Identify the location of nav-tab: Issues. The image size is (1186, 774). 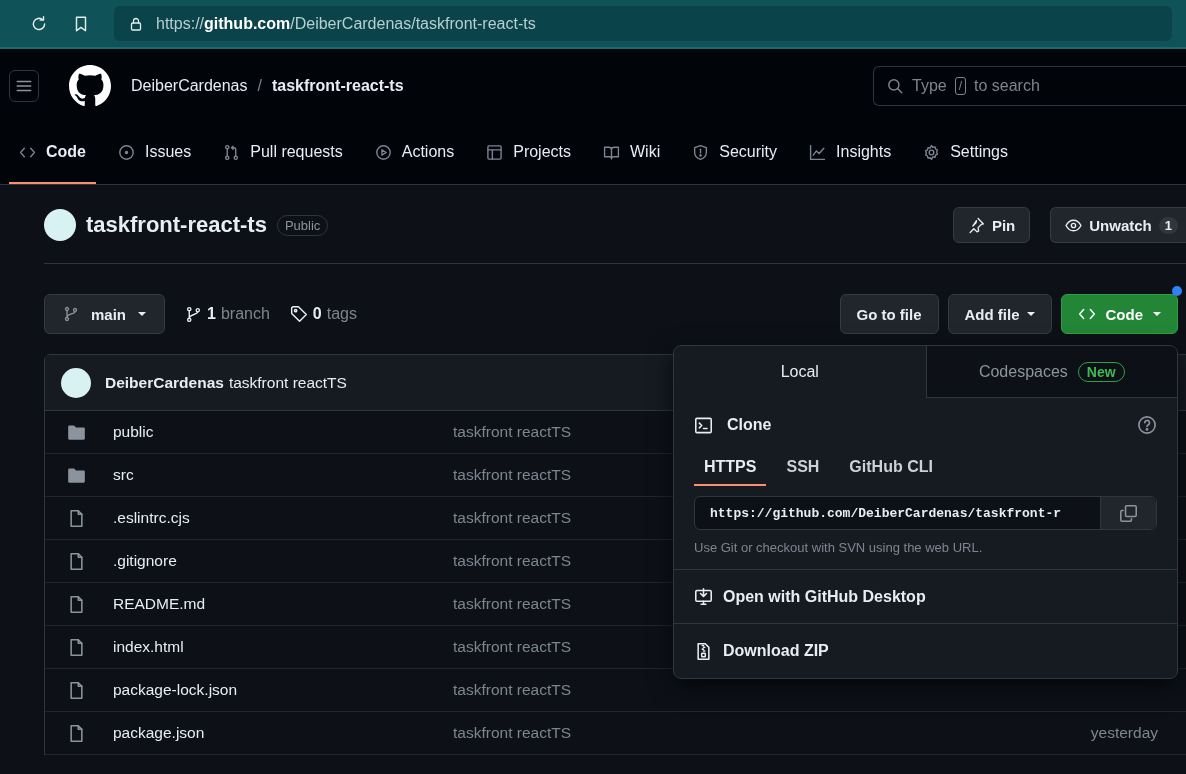
(155, 153).